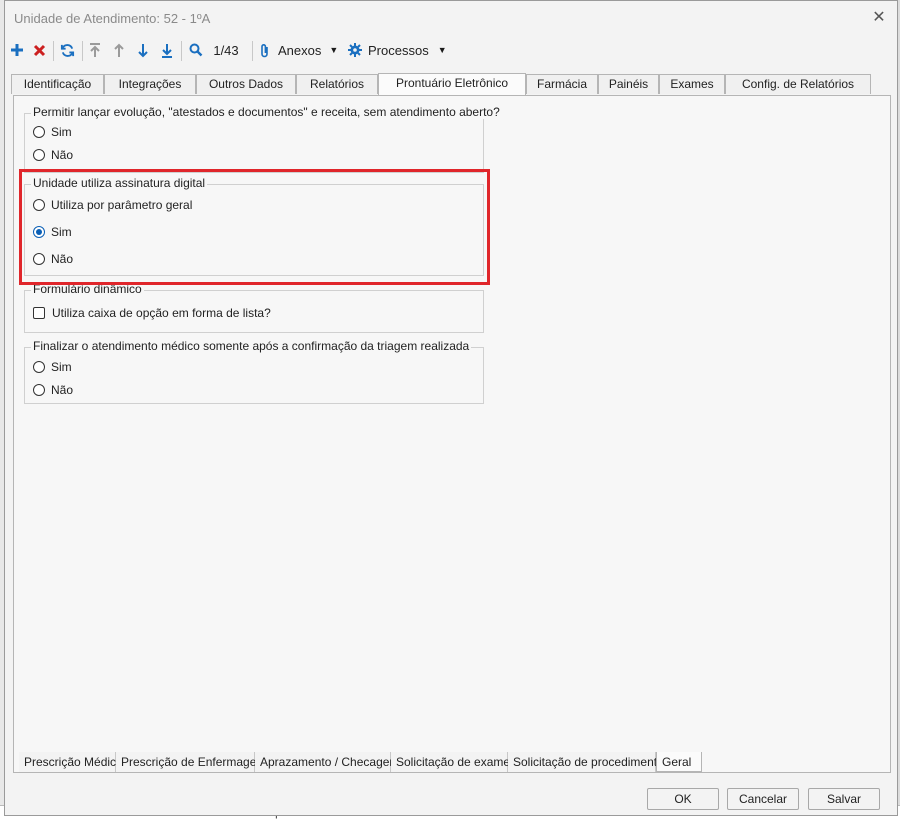 This screenshot has width=900, height=819. Describe the element at coordinates (562, 84) in the screenshot. I see `tab-farmacia: Farmácia` at that location.